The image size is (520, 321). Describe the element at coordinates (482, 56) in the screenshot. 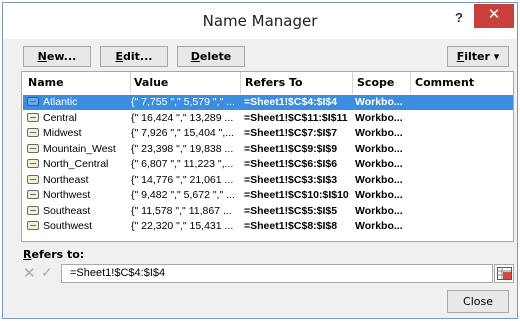

I see `filter-label-rest: ilter ▾` at that location.